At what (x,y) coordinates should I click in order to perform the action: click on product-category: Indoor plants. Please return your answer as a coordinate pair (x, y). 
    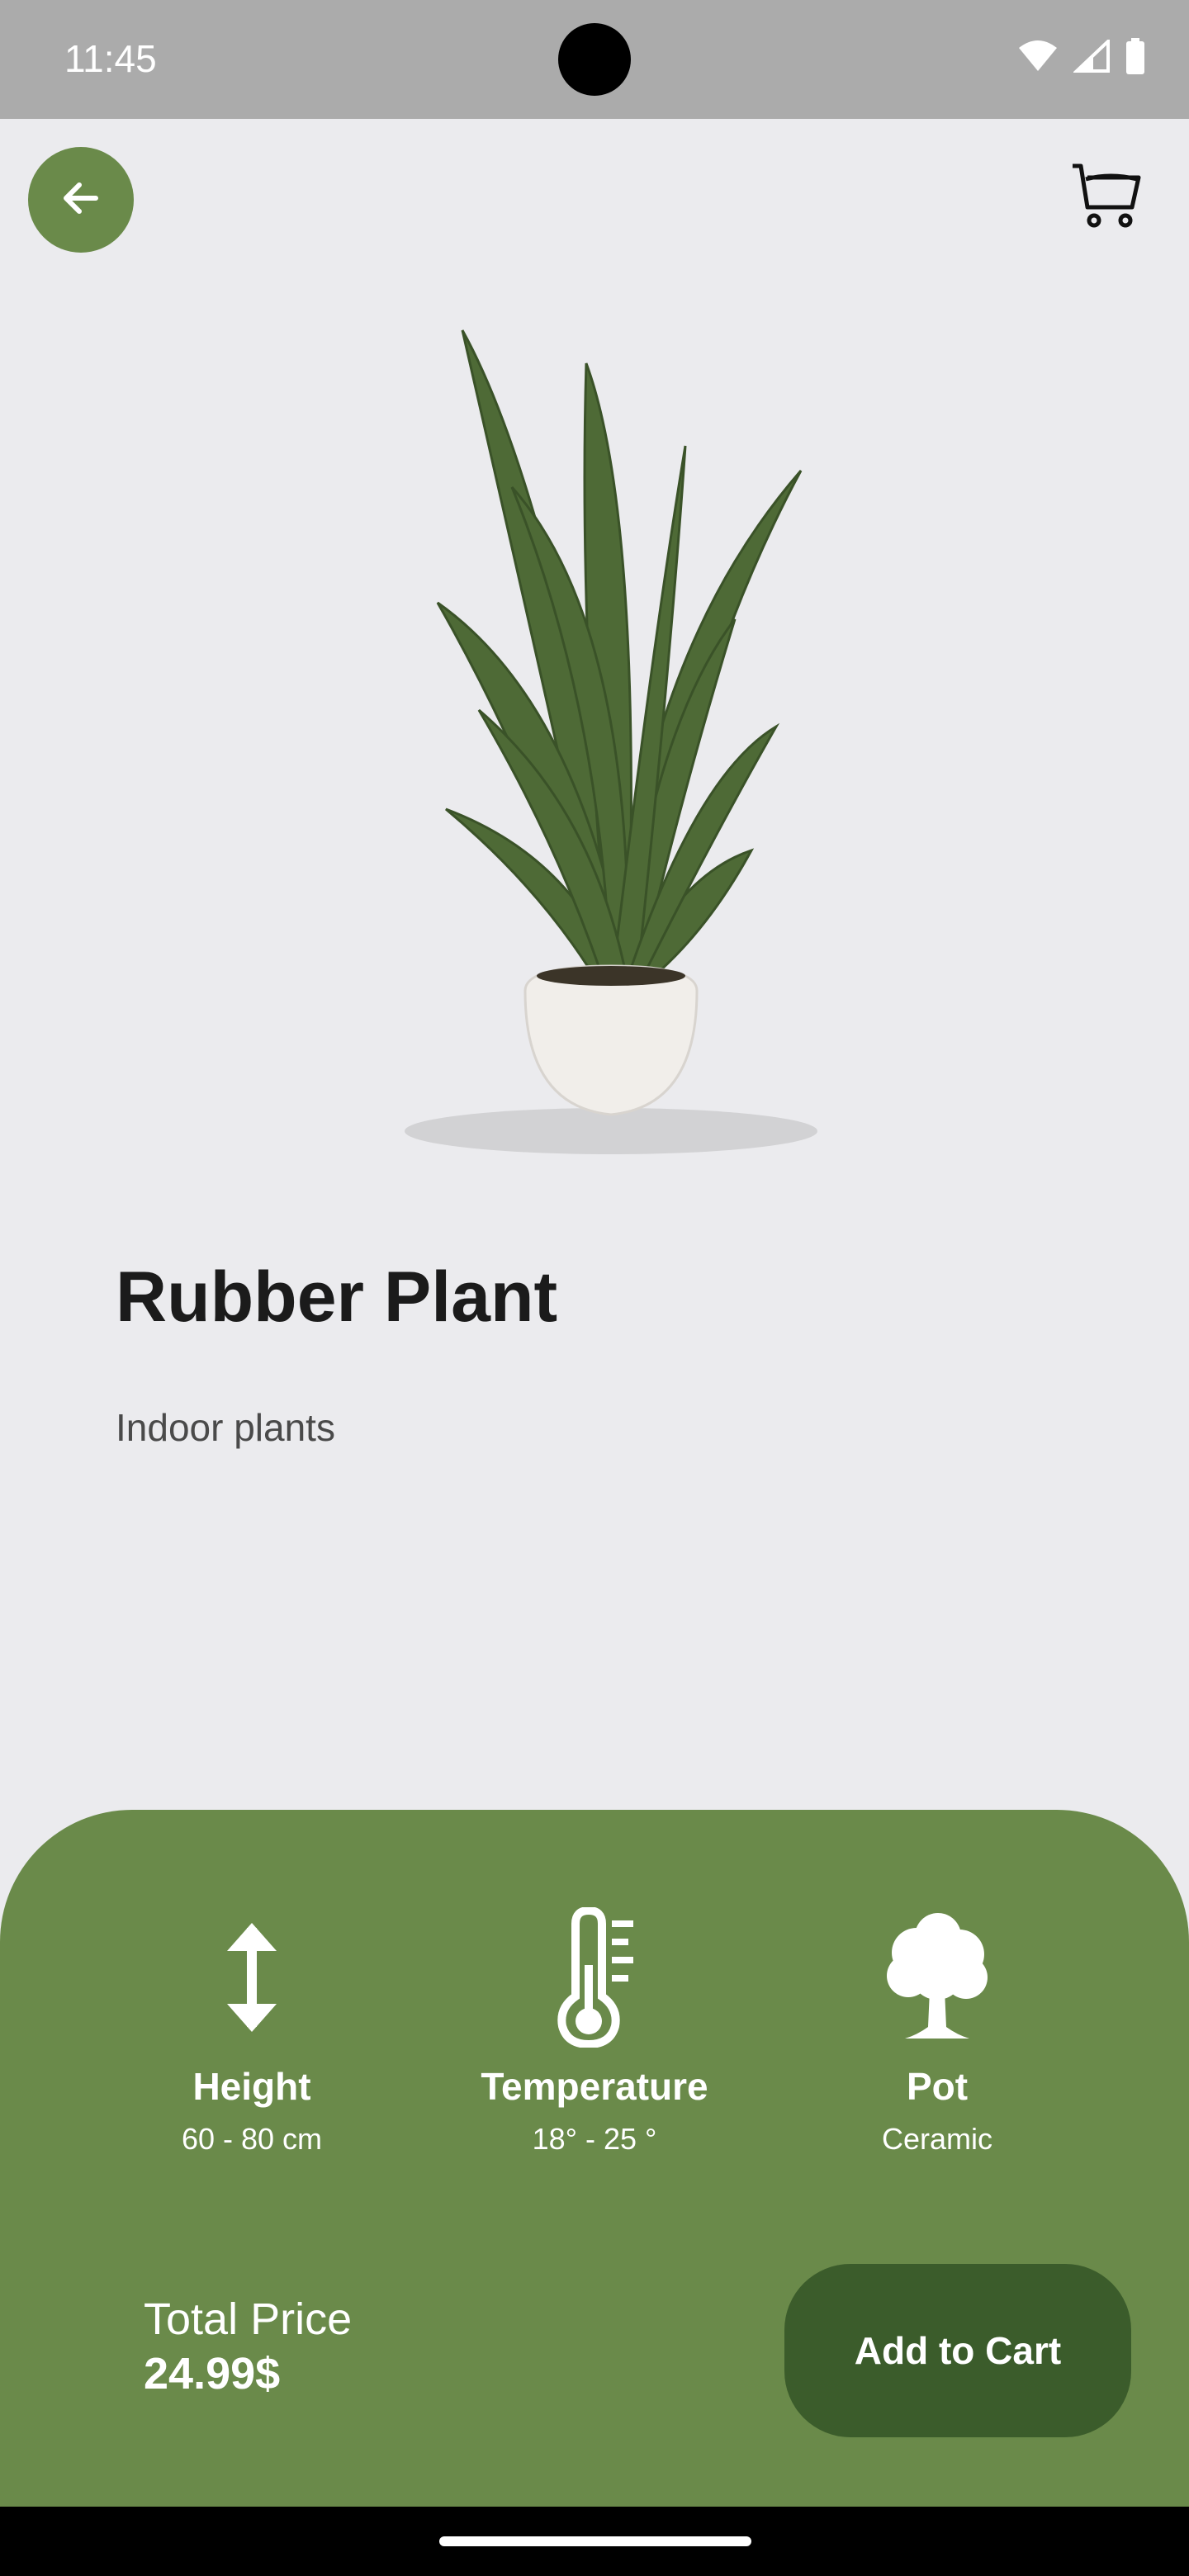
    Looking at the image, I should click on (225, 1427).